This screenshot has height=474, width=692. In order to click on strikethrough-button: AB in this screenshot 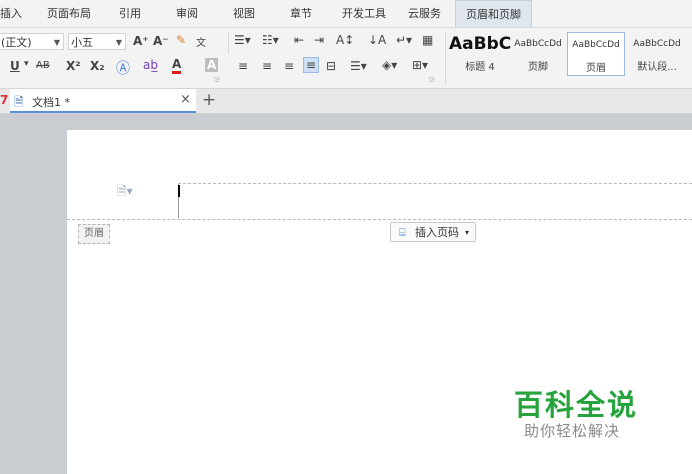, I will do `click(43, 65)`.